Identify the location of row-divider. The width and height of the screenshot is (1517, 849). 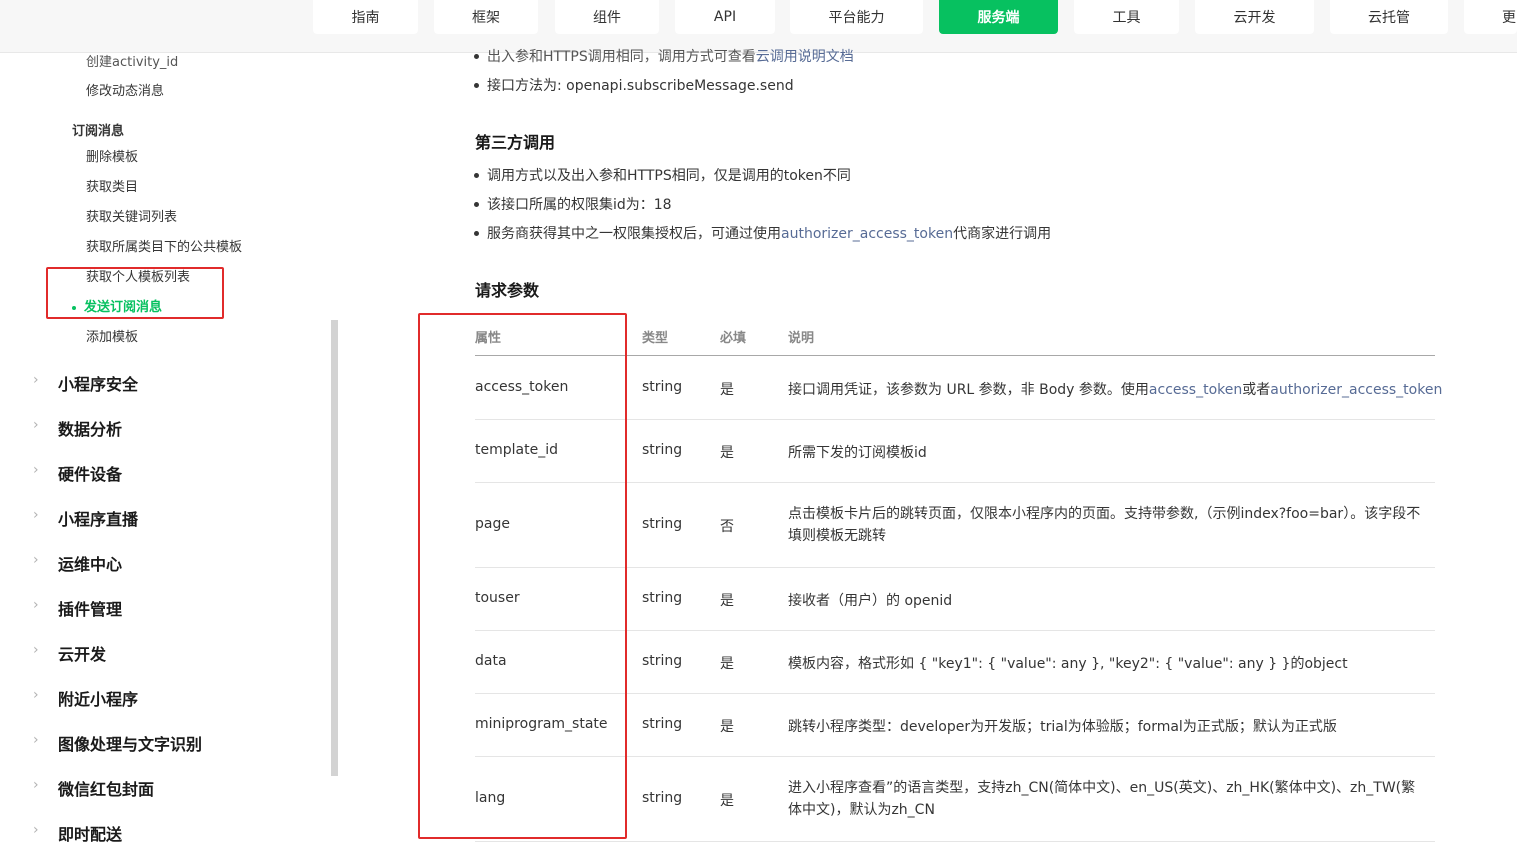
(955, 841).